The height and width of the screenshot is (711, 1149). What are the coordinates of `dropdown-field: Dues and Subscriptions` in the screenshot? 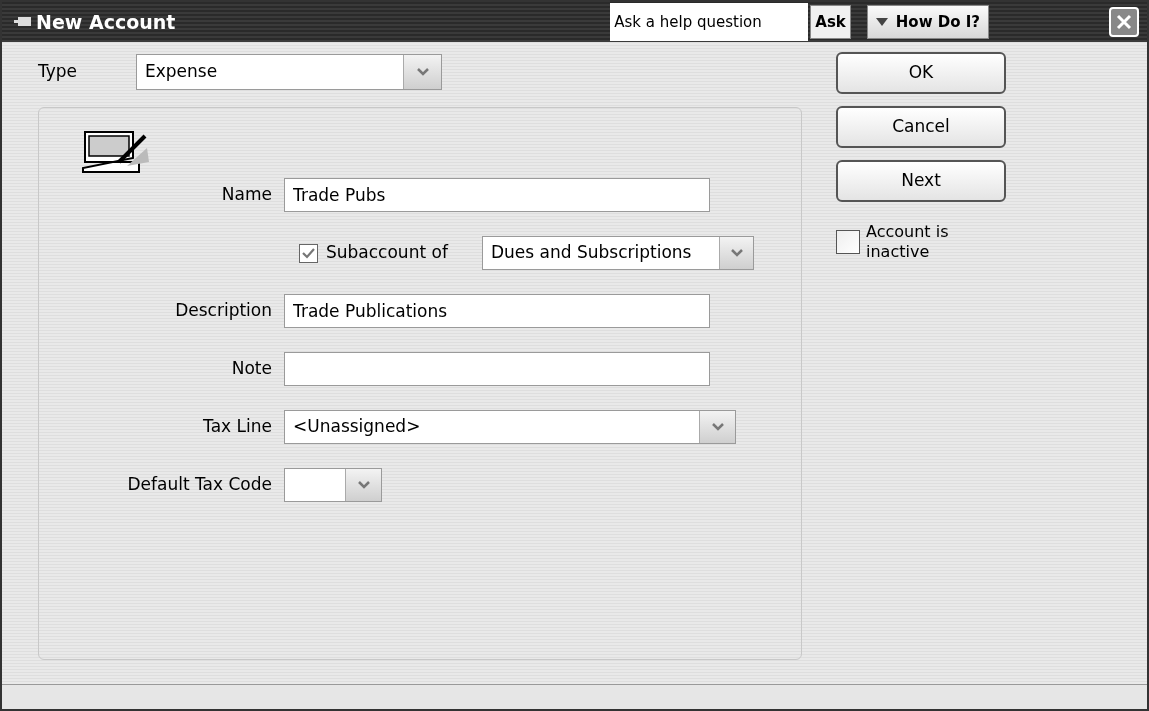 It's located at (618, 253).